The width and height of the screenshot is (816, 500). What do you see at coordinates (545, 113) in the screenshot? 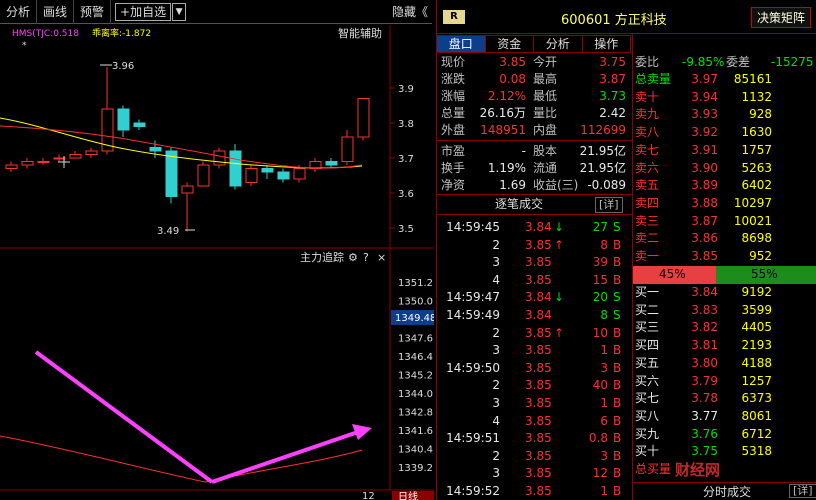
I see `quote-label: 量比` at bounding box center [545, 113].